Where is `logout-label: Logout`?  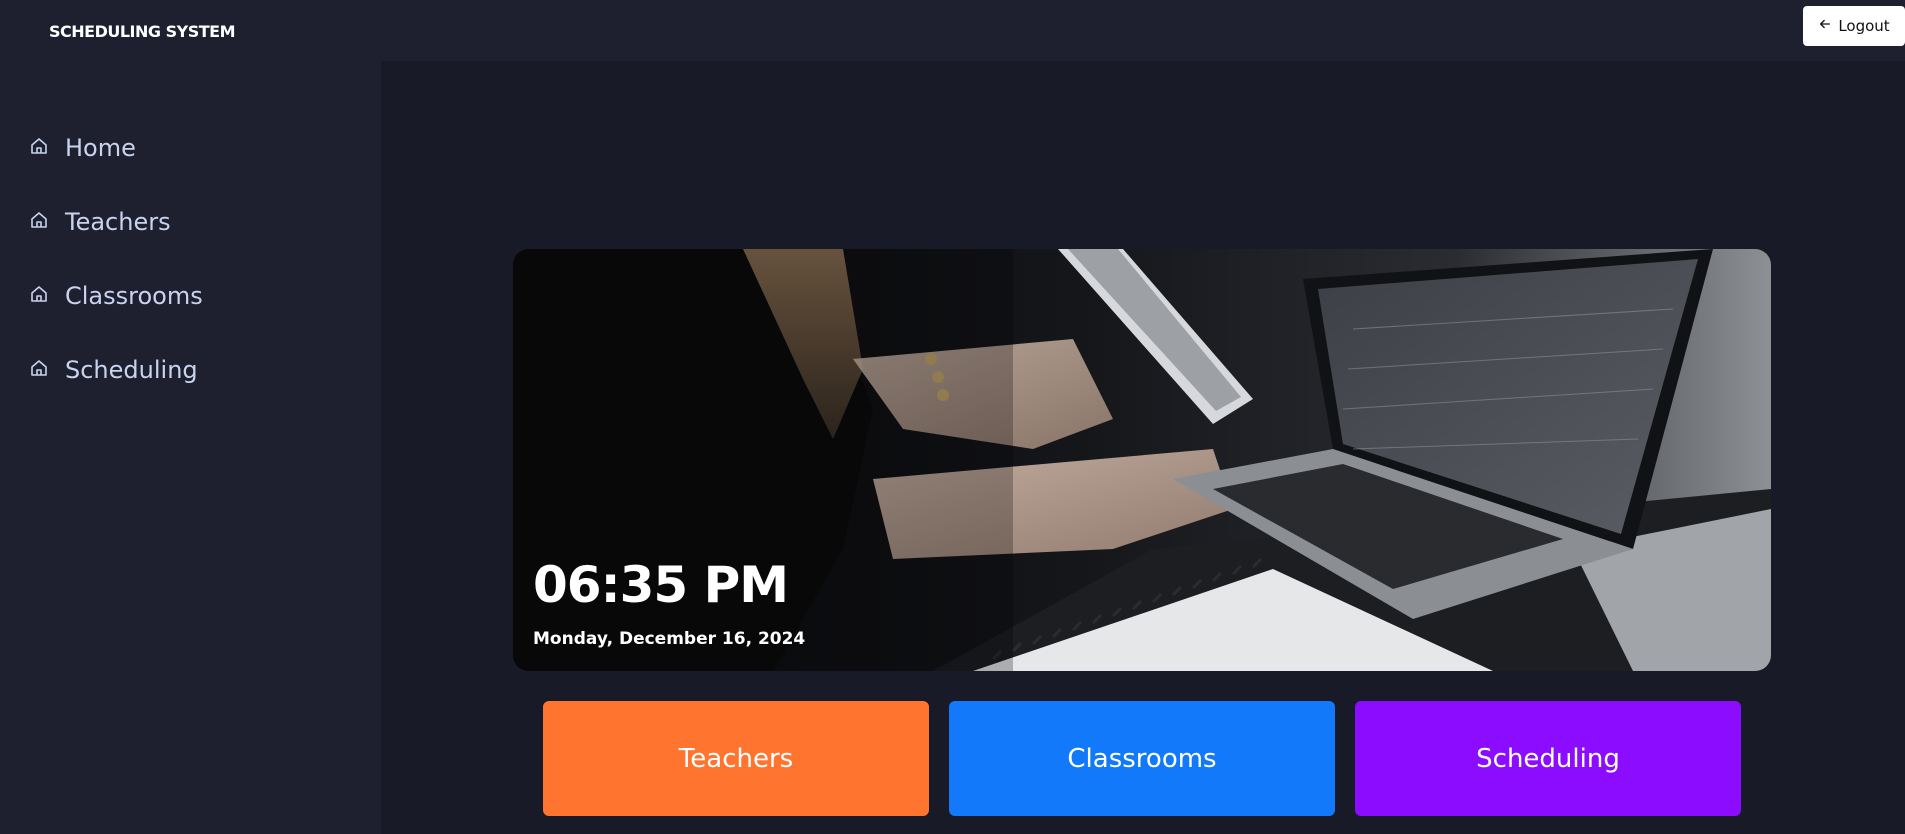 logout-label: Logout is located at coordinates (1864, 26).